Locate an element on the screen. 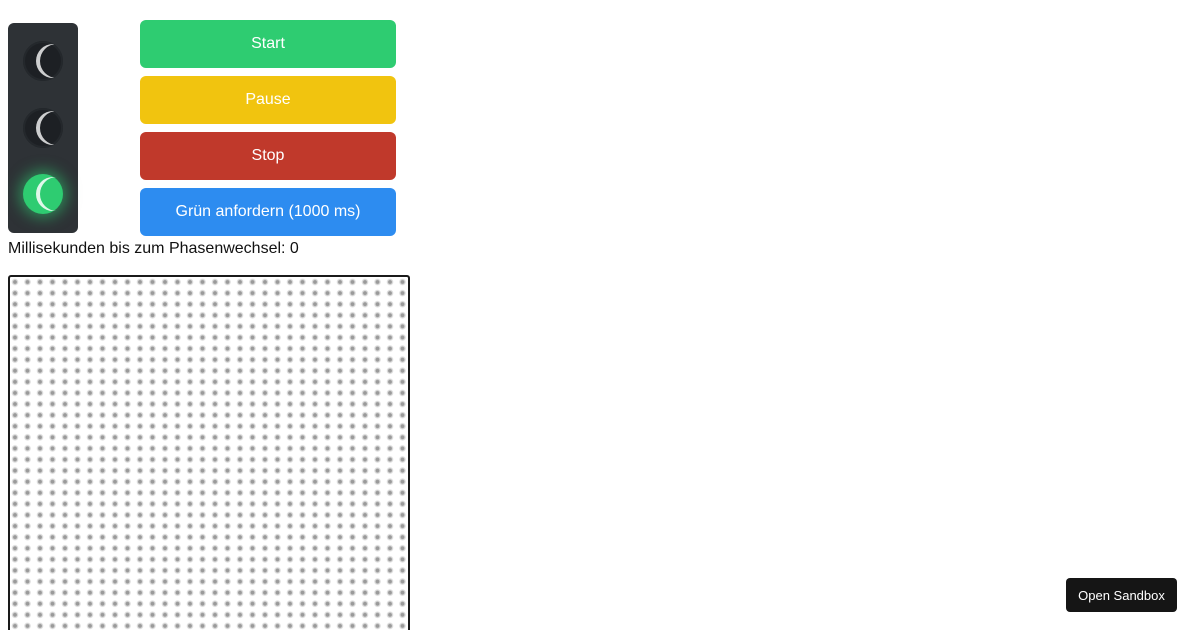 This screenshot has width=1200, height=630. start-button: Start is located at coordinates (268, 44).